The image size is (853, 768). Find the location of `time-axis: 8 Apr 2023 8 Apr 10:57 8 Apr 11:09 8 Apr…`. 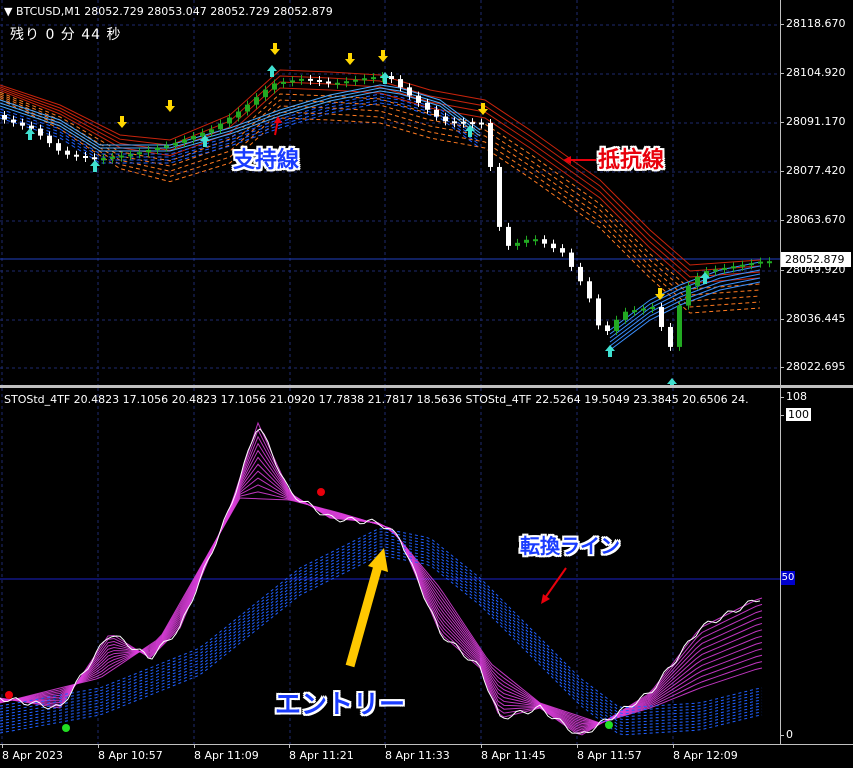

time-axis: 8 Apr 2023 8 Apr 10:57 8 Apr 11:09 8 Apr… is located at coordinates (426, 756).